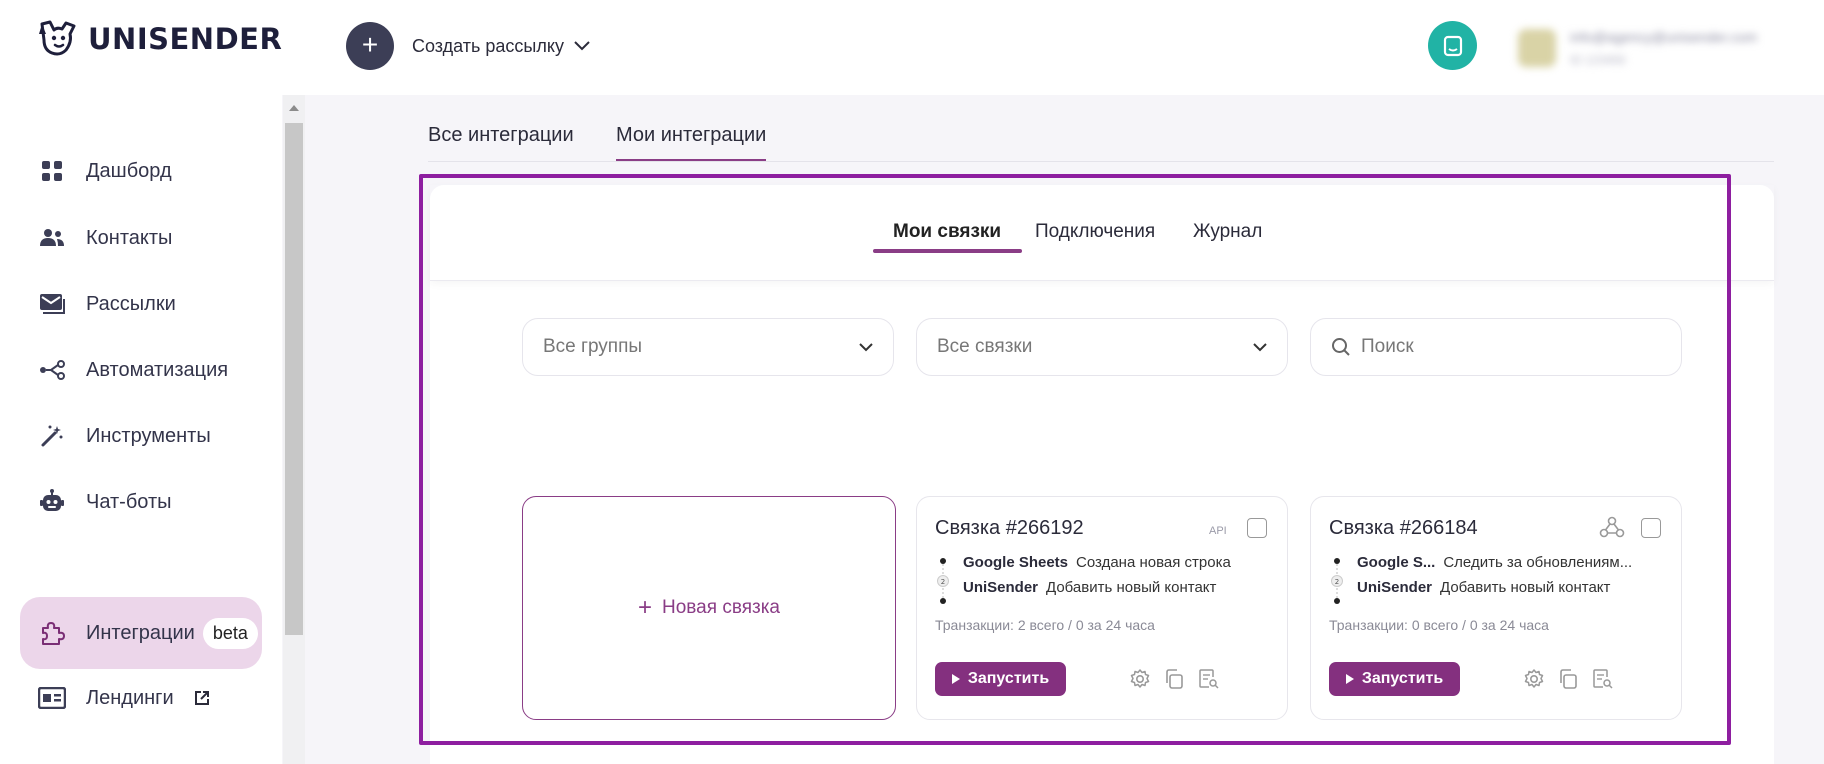 The width and height of the screenshot is (1824, 764). Describe the element at coordinates (370, 46) in the screenshot. I see `plus-icon: +` at that location.